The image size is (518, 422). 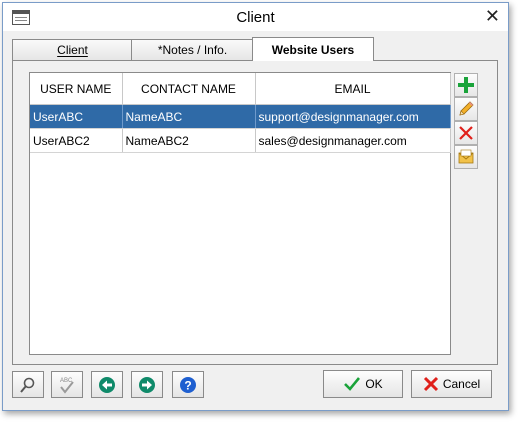 I want to click on delete-x-icon, so click(x=466, y=133).